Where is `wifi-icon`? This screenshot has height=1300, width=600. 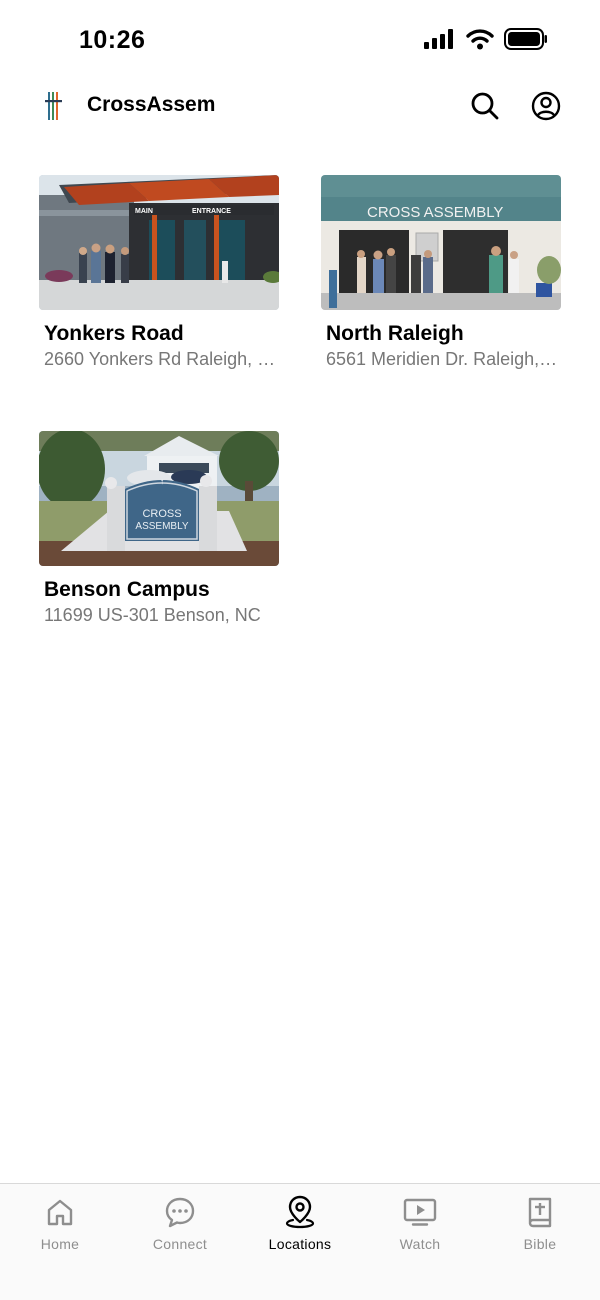
wifi-icon is located at coordinates (480, 39).